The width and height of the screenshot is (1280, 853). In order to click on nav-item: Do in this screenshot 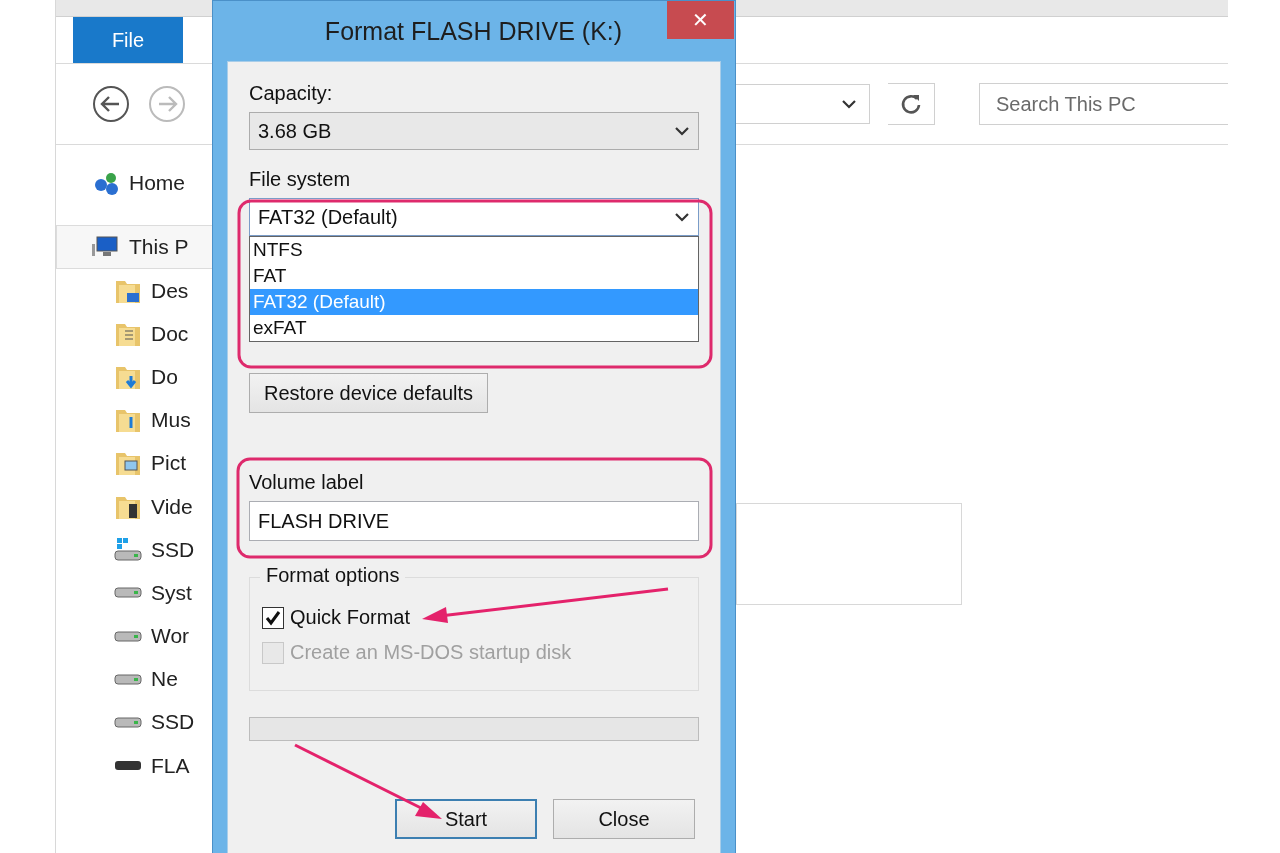, I will do `click(136, 377)`.